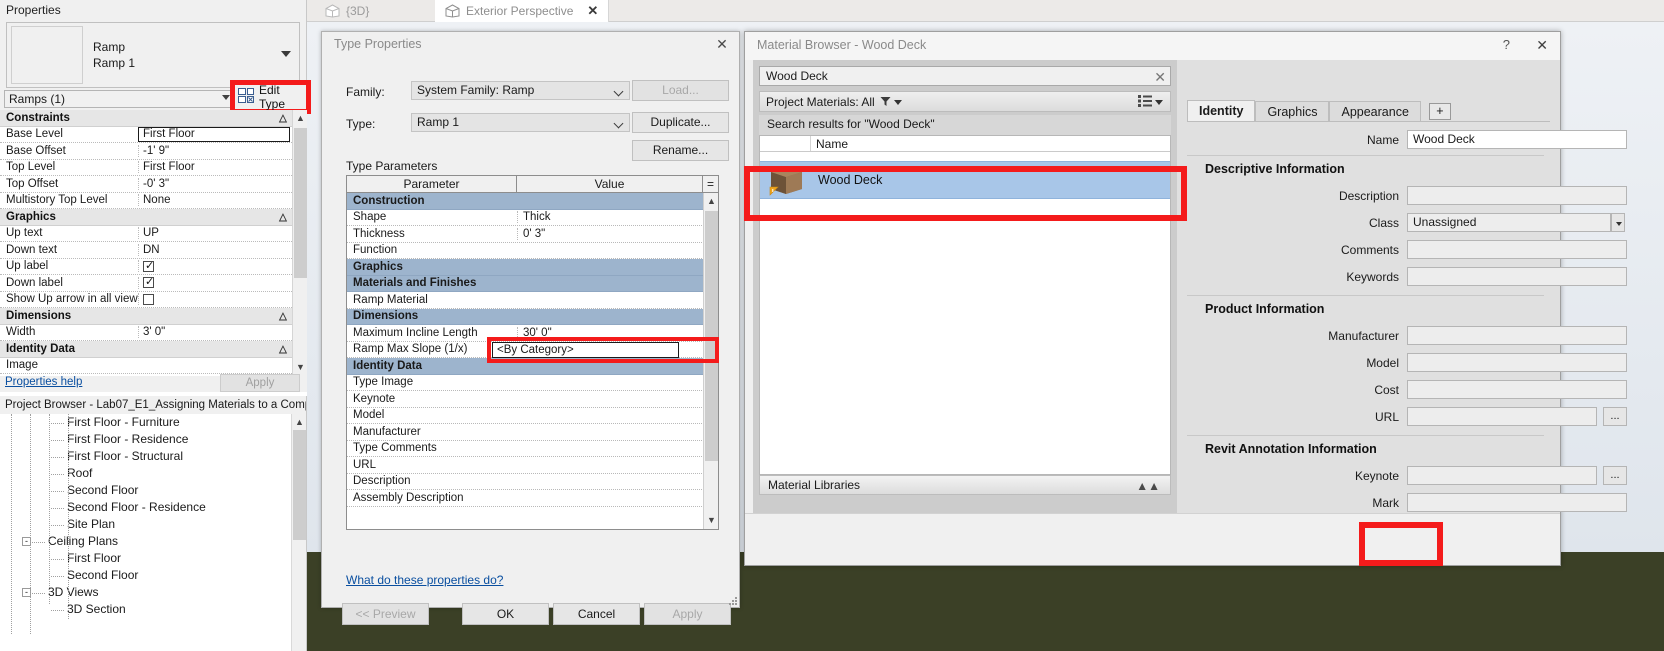  I want to click on type-parameter-row: Ramp Material, so click(532, 300).